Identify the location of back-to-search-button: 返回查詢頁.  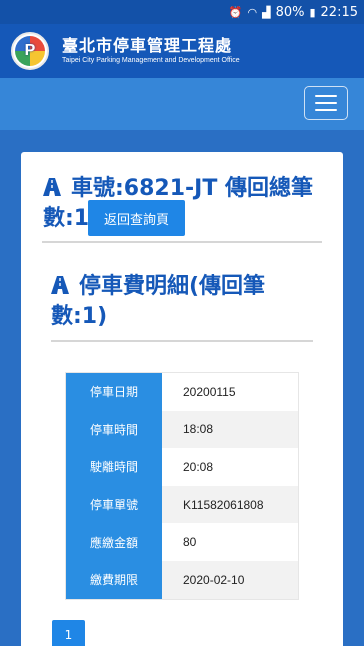
(136, 218).